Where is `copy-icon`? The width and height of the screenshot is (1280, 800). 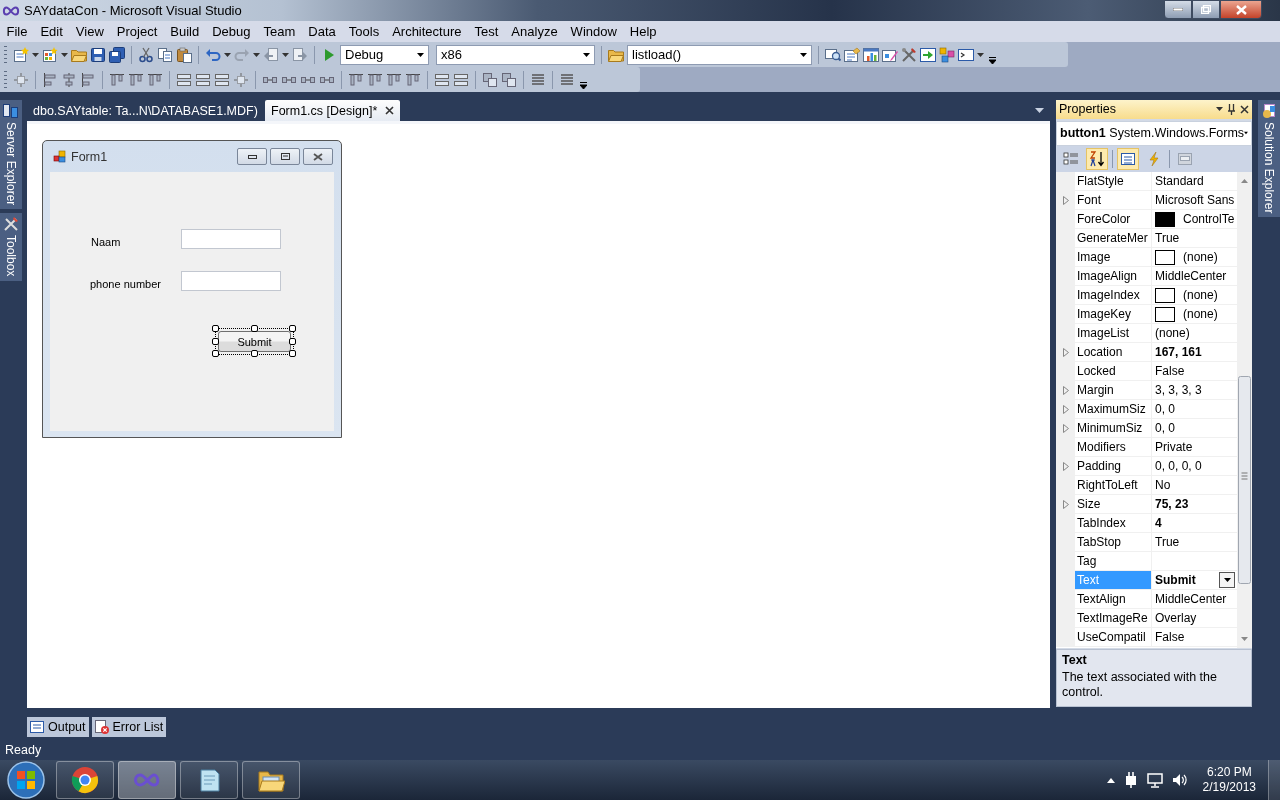 copy-icon is located at coordinates (165, 54).